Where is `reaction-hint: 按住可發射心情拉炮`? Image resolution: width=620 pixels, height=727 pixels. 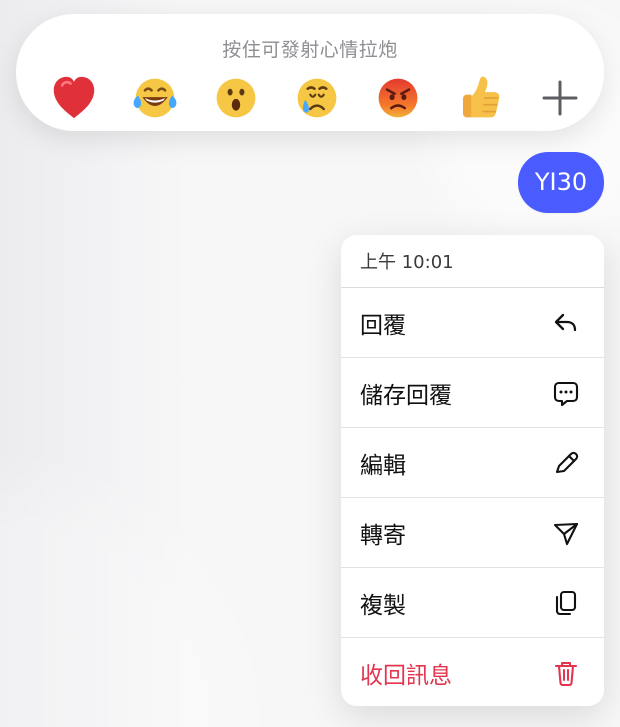
reaction-hint: 按住可發射心情拉炮 is located at coordinates (310, 50).